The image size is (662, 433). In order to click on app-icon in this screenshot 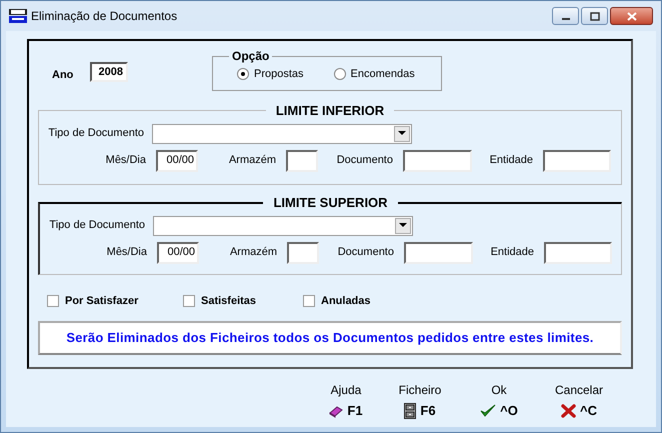, I will do `click(18, 16)`.